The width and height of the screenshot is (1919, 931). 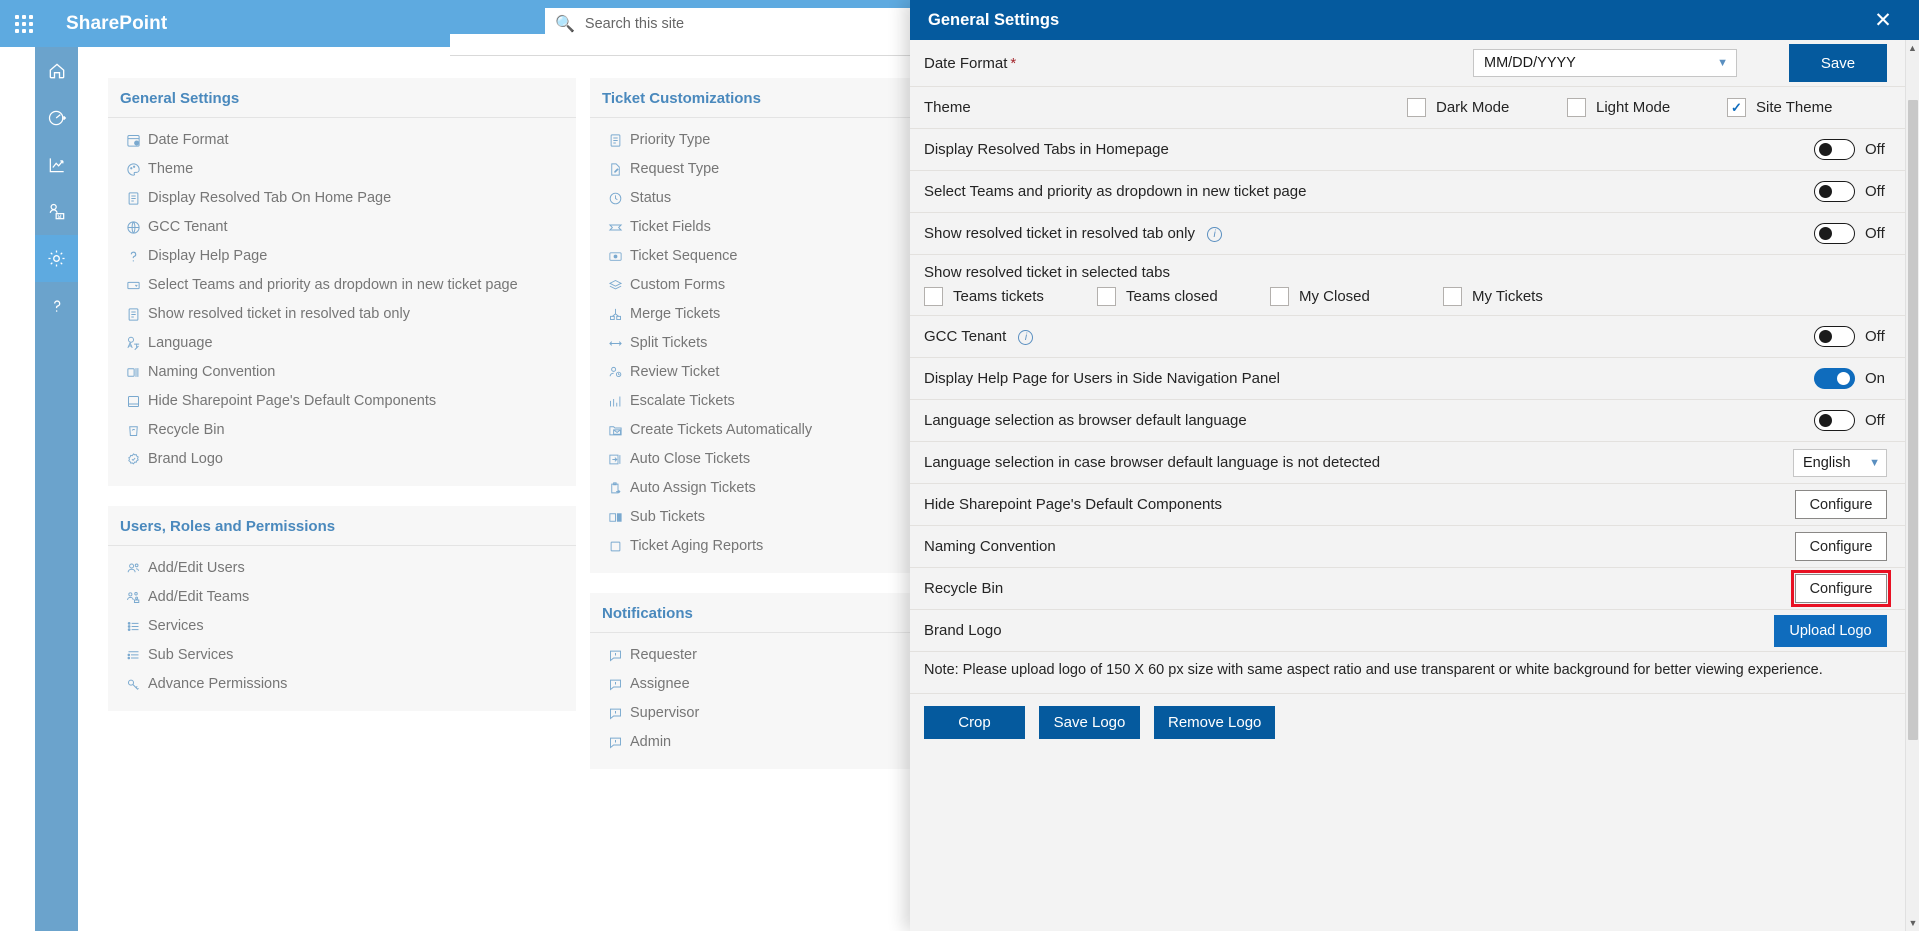 I want to click on app-launcher-icon, so click(x=24, y=23).